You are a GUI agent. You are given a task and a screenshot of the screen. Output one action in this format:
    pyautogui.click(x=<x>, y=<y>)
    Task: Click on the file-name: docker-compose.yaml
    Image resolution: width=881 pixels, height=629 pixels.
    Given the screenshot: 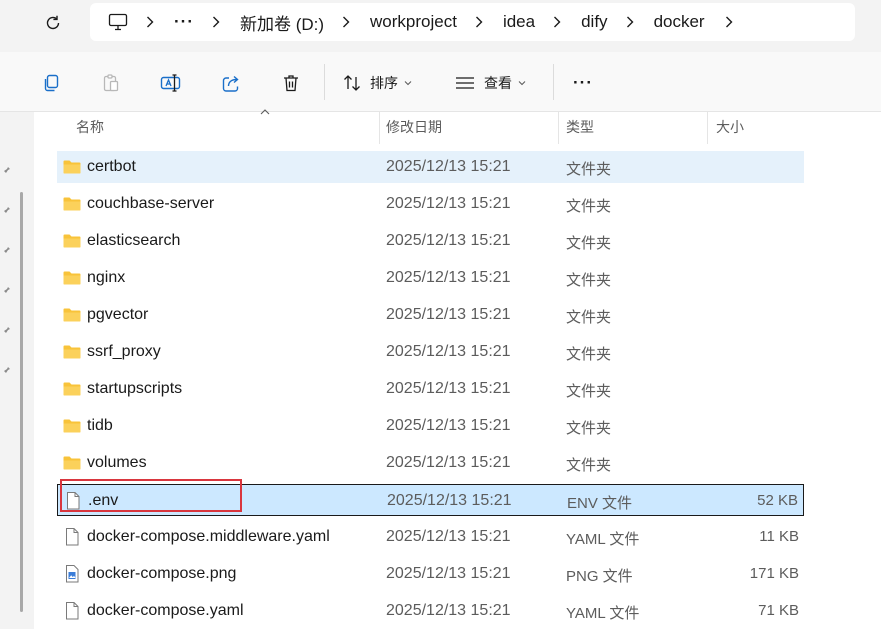 What is the action you would take?
    pyautogui.click(x=165, y=610)
    